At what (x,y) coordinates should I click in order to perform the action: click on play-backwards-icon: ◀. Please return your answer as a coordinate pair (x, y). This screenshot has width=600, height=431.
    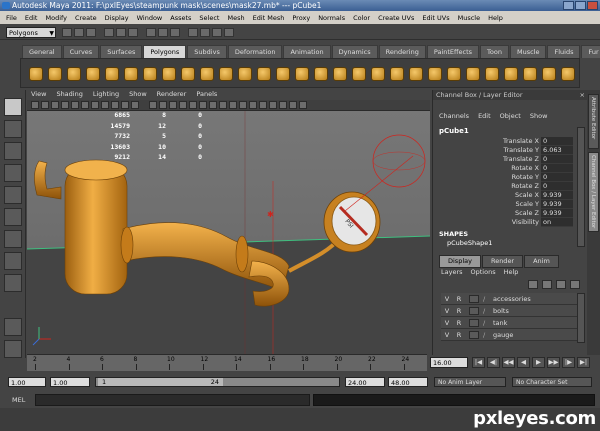
    Looking at the image, I should click on (523, 362).